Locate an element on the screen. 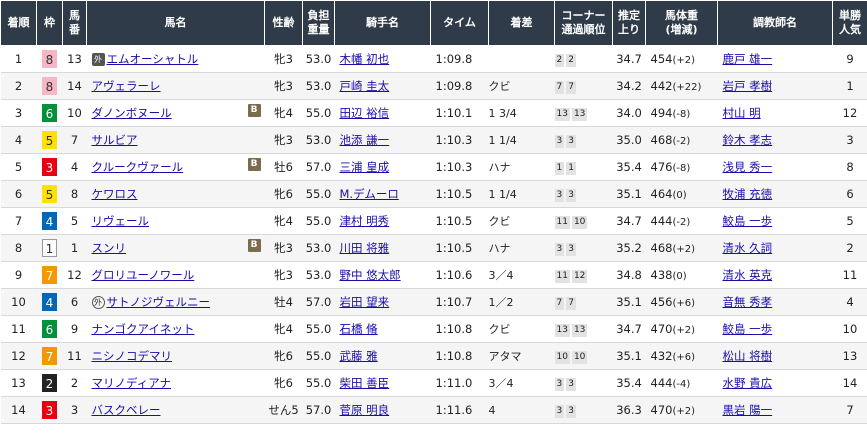 The image size is (867, 440). rank-cell: 1 is located at coordinates (18, 59).